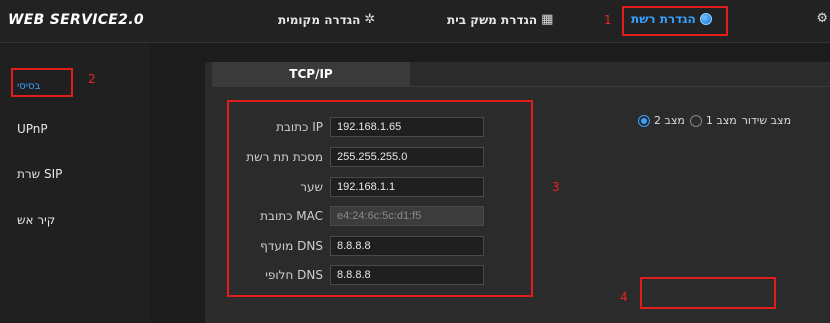 The width and height of the screenshot is (830, 323). Describe the element at coordinates (766, 120) in the screenshot. I see `transmission-mode-label: מצב שידור` at that location.